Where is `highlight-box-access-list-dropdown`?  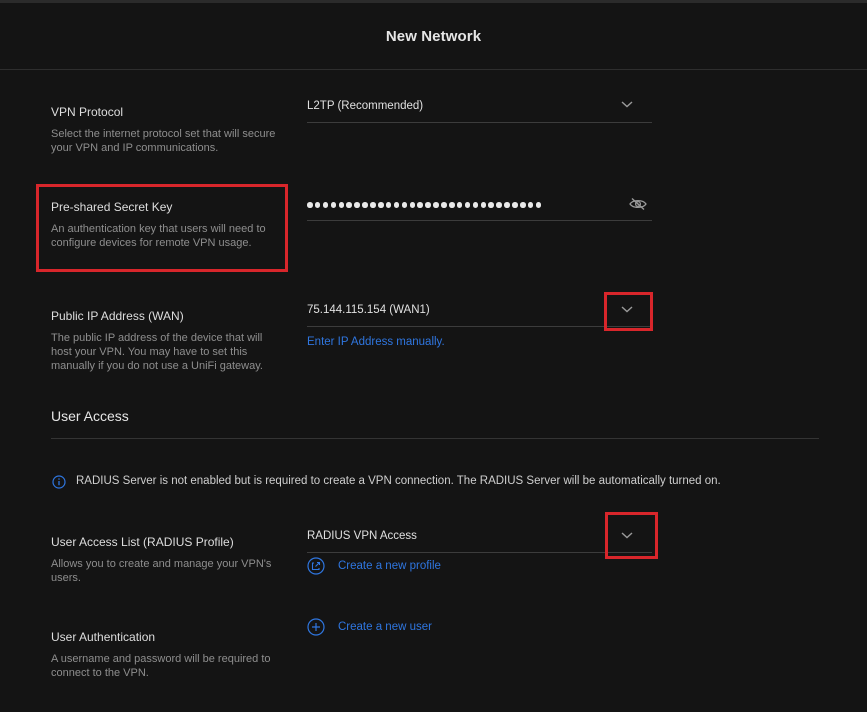
highlight-box-access-list-dropdown is located at coordinates (631, 535).